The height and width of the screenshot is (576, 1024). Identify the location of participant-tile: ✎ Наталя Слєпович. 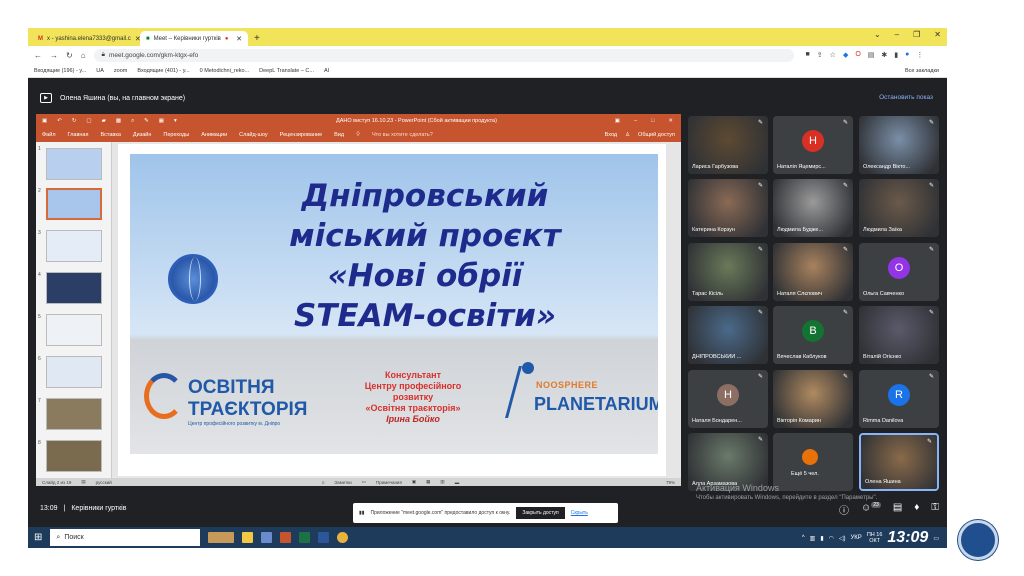
(813, 272).